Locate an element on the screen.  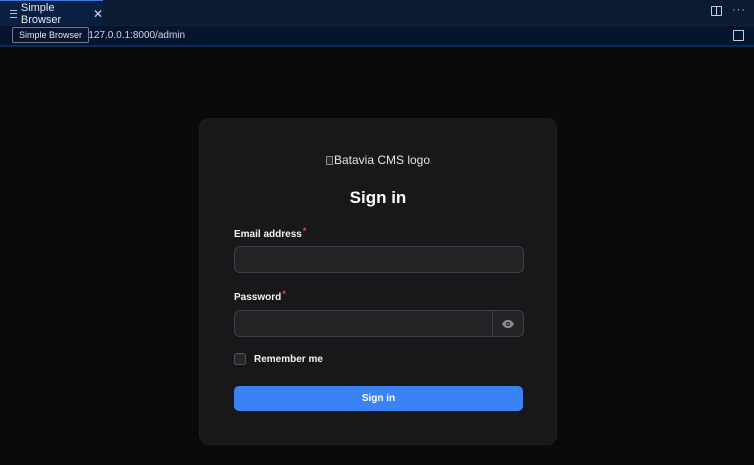
close-icon: ✕ is located at coordinates (98, 14).